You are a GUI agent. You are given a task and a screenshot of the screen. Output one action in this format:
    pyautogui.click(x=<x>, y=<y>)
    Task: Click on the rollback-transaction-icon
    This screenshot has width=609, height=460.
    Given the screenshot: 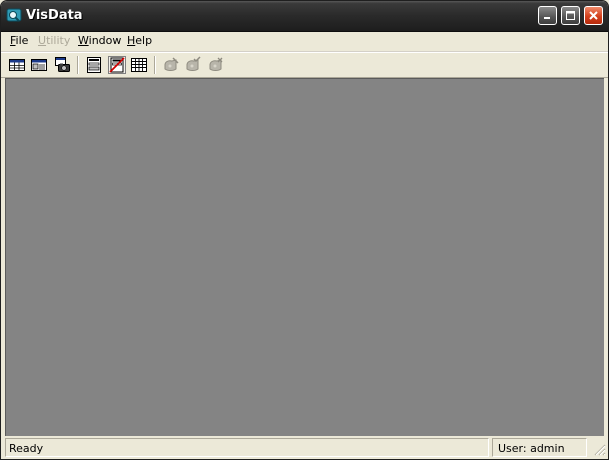 What is the action you would take?
    pyautogui.click(x=216, y=64)
    